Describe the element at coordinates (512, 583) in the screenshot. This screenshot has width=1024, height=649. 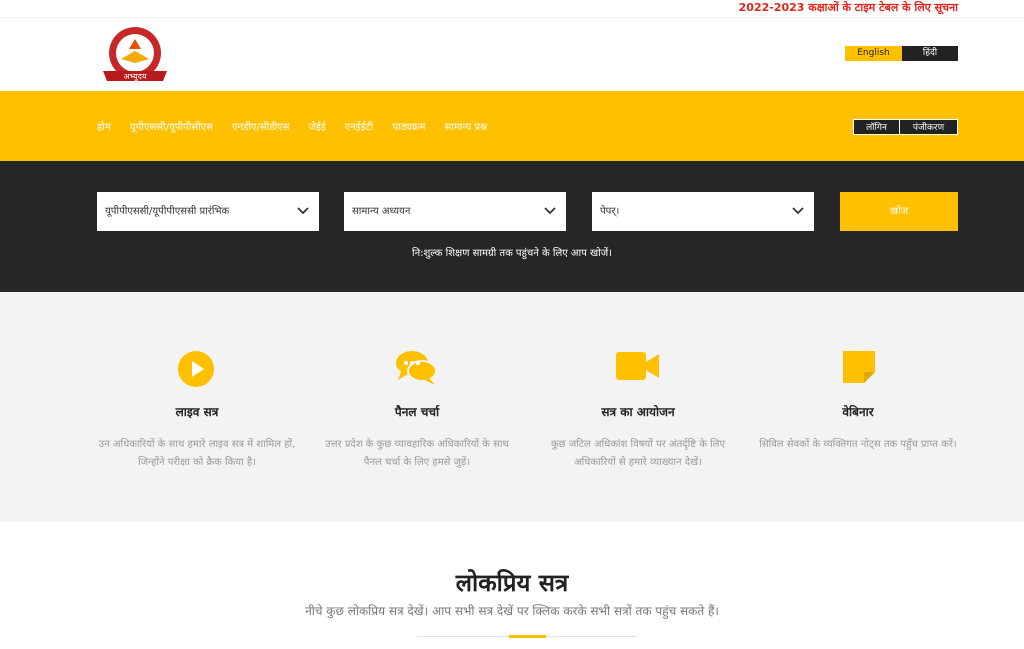
I see `section-title: लोकप्रिय सत्र` at that location.